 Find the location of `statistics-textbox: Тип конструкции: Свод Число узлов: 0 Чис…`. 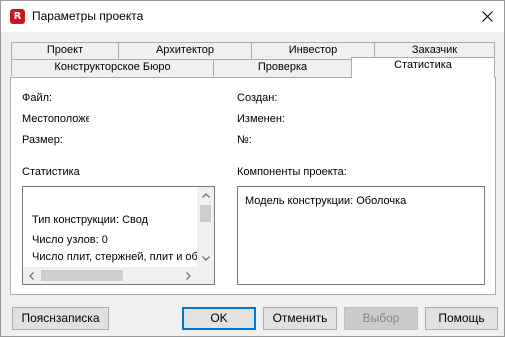

statistics-textbox: Тип конструкции: Свод Число узлов: 0 Чис… is located at coordinates (118, 235).